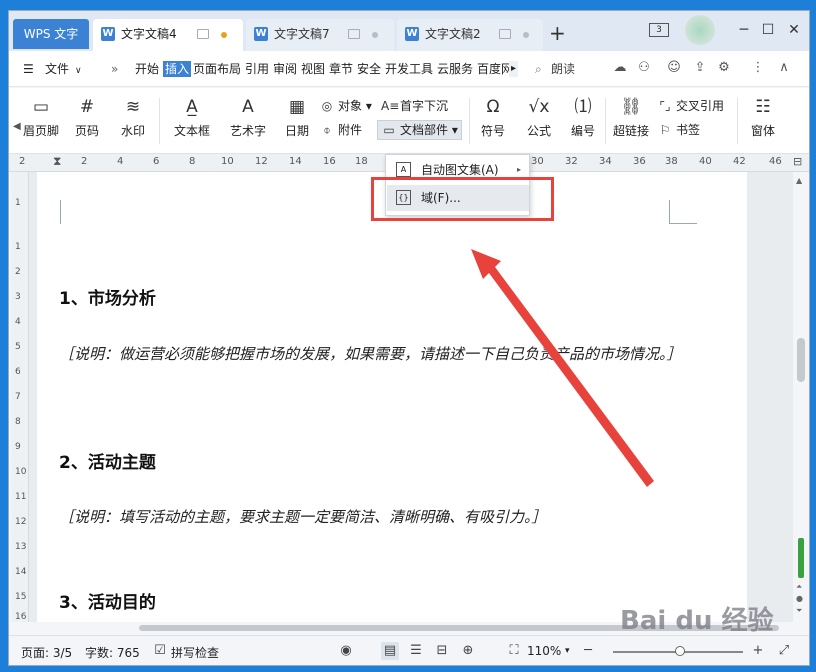 Image resolution: width=816 pixels, height=672 pixels. I want to click on add-user-icon: ⚇, so click(644, 68).